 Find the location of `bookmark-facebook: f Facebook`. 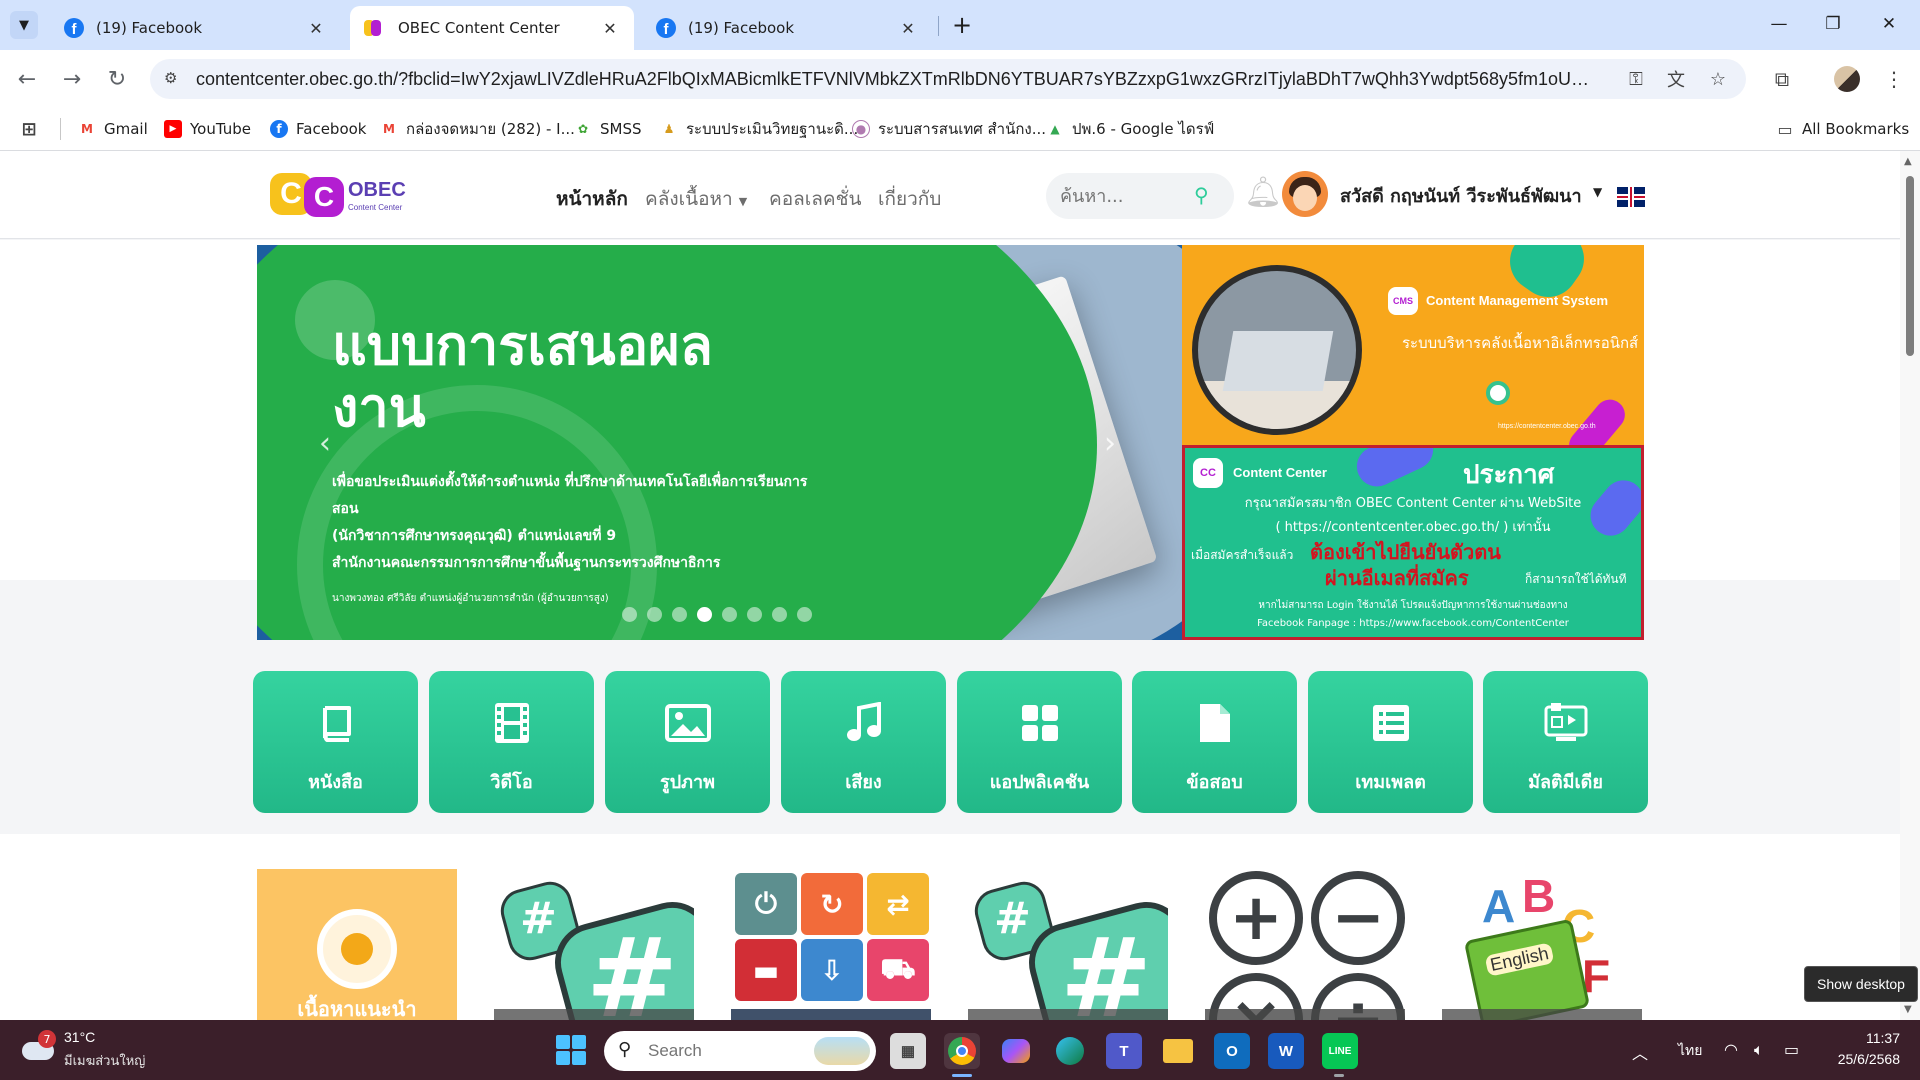

bookmark-facebook: f Facebook is located at coordinates (318, 129).